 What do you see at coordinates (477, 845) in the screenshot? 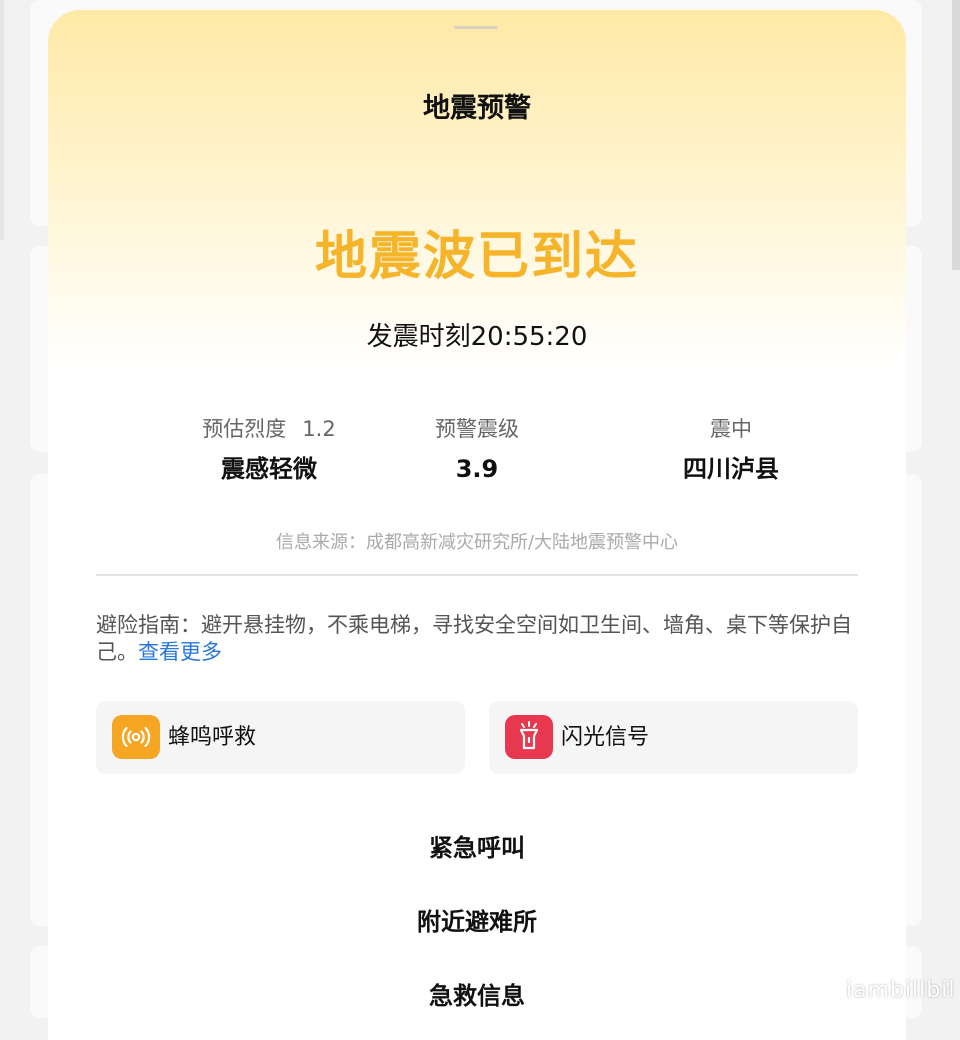
I see `emergency-call-link: 紧急呼叫` at bounding box center [477, 845].